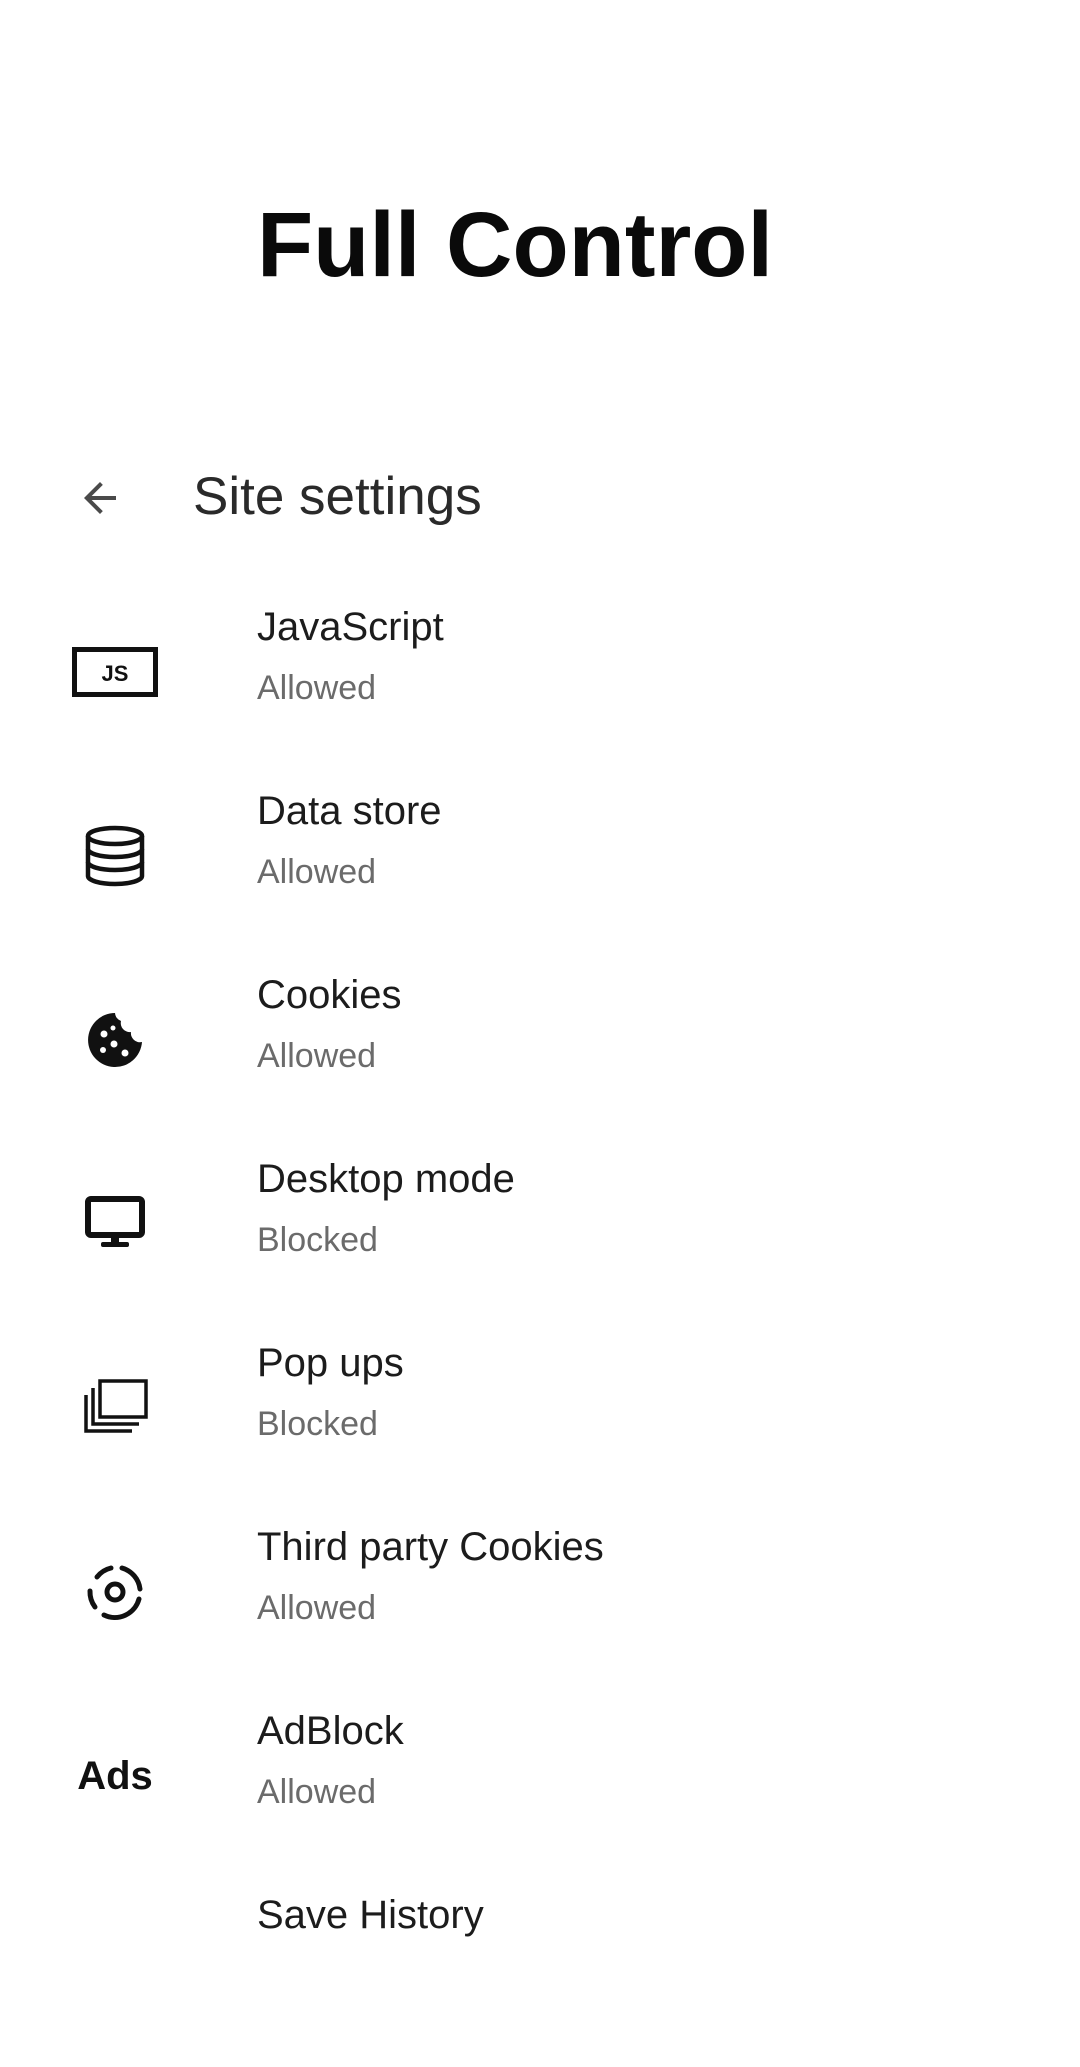 Image resolution: width=1080 pixels, height=2067 pixels. What do you see at coordinates (329, 995) in the screenshot?
I see `setting-label: Cookies` at bounding box center [329, 995].